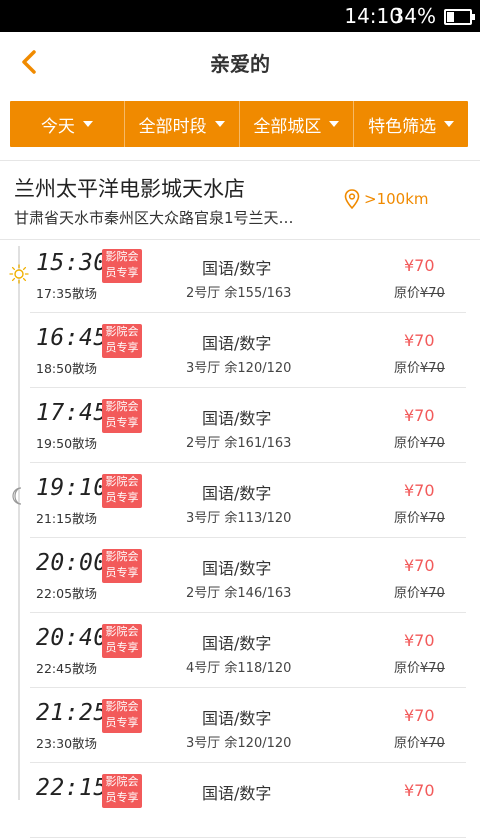  Describe the element at coordinates (72, 338) in the screenshot. I see `start-time: 16:45` at that location.